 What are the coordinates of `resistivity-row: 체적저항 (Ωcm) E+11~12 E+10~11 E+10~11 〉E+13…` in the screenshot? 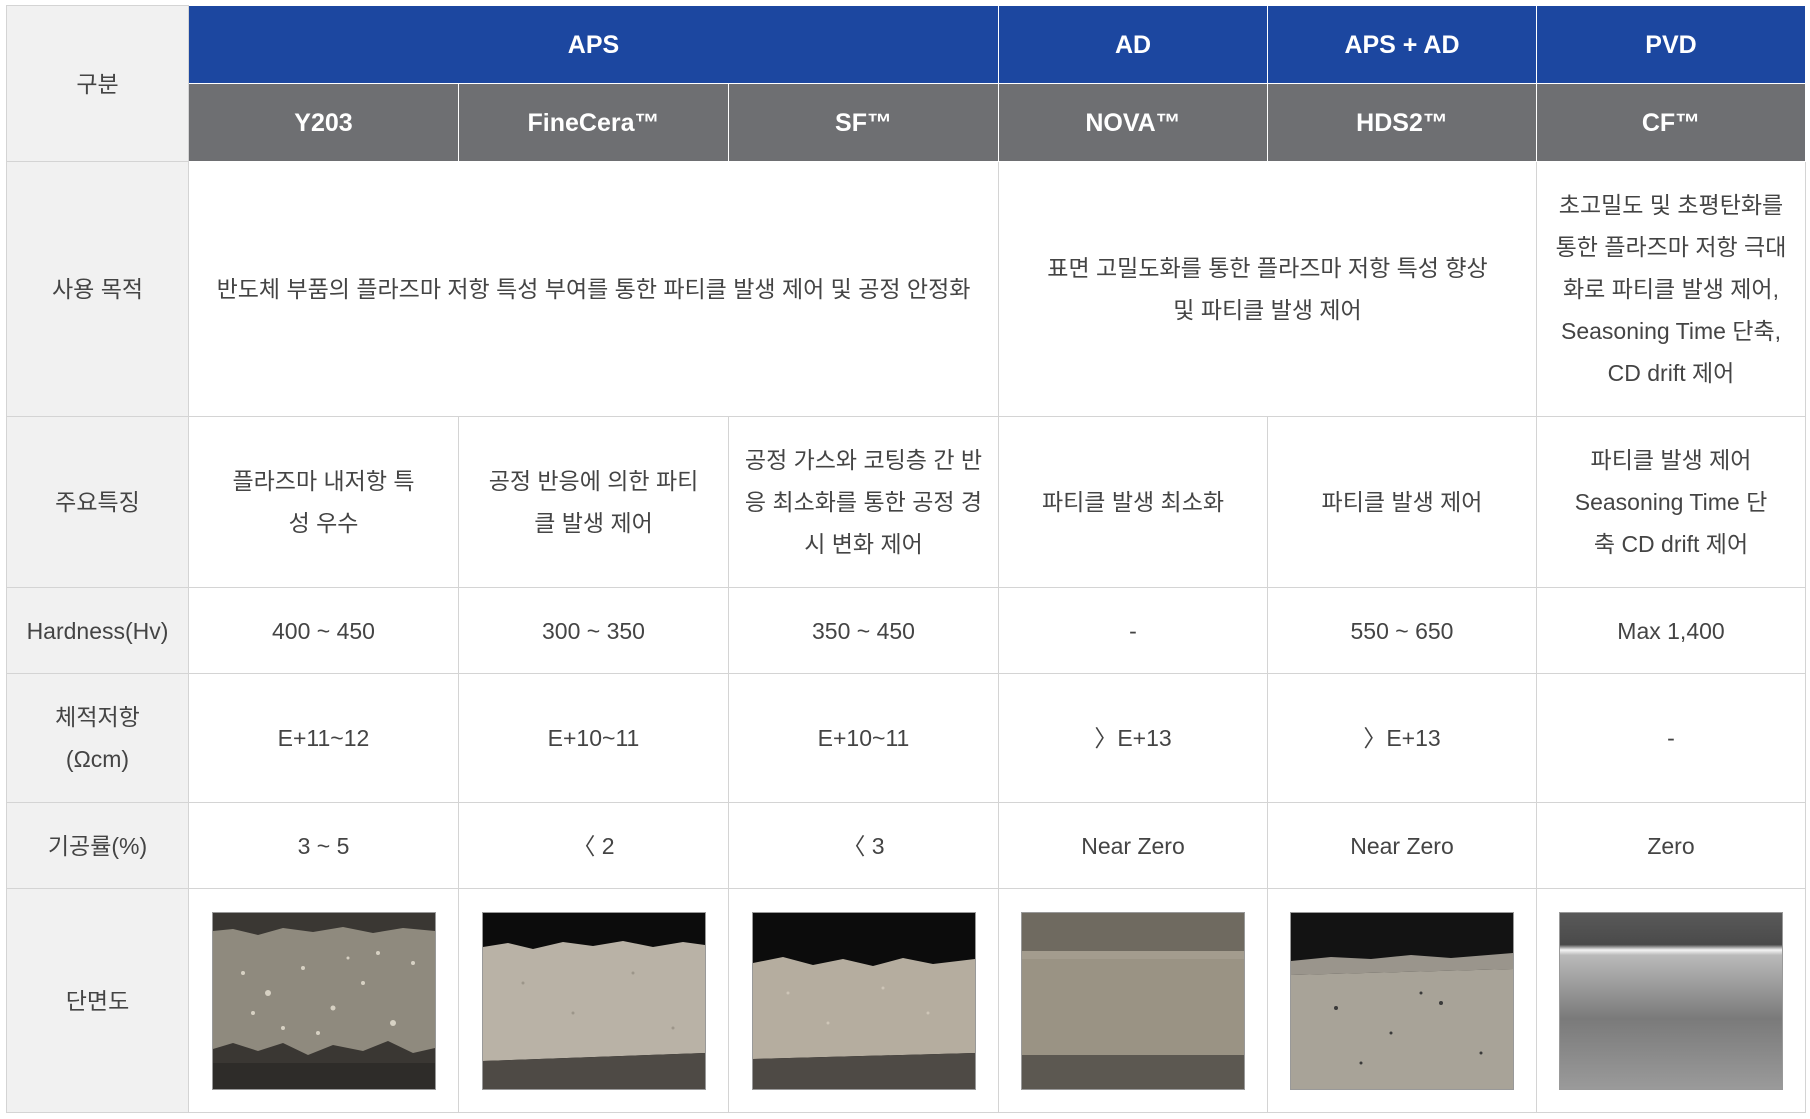 It's located at (906, 738).